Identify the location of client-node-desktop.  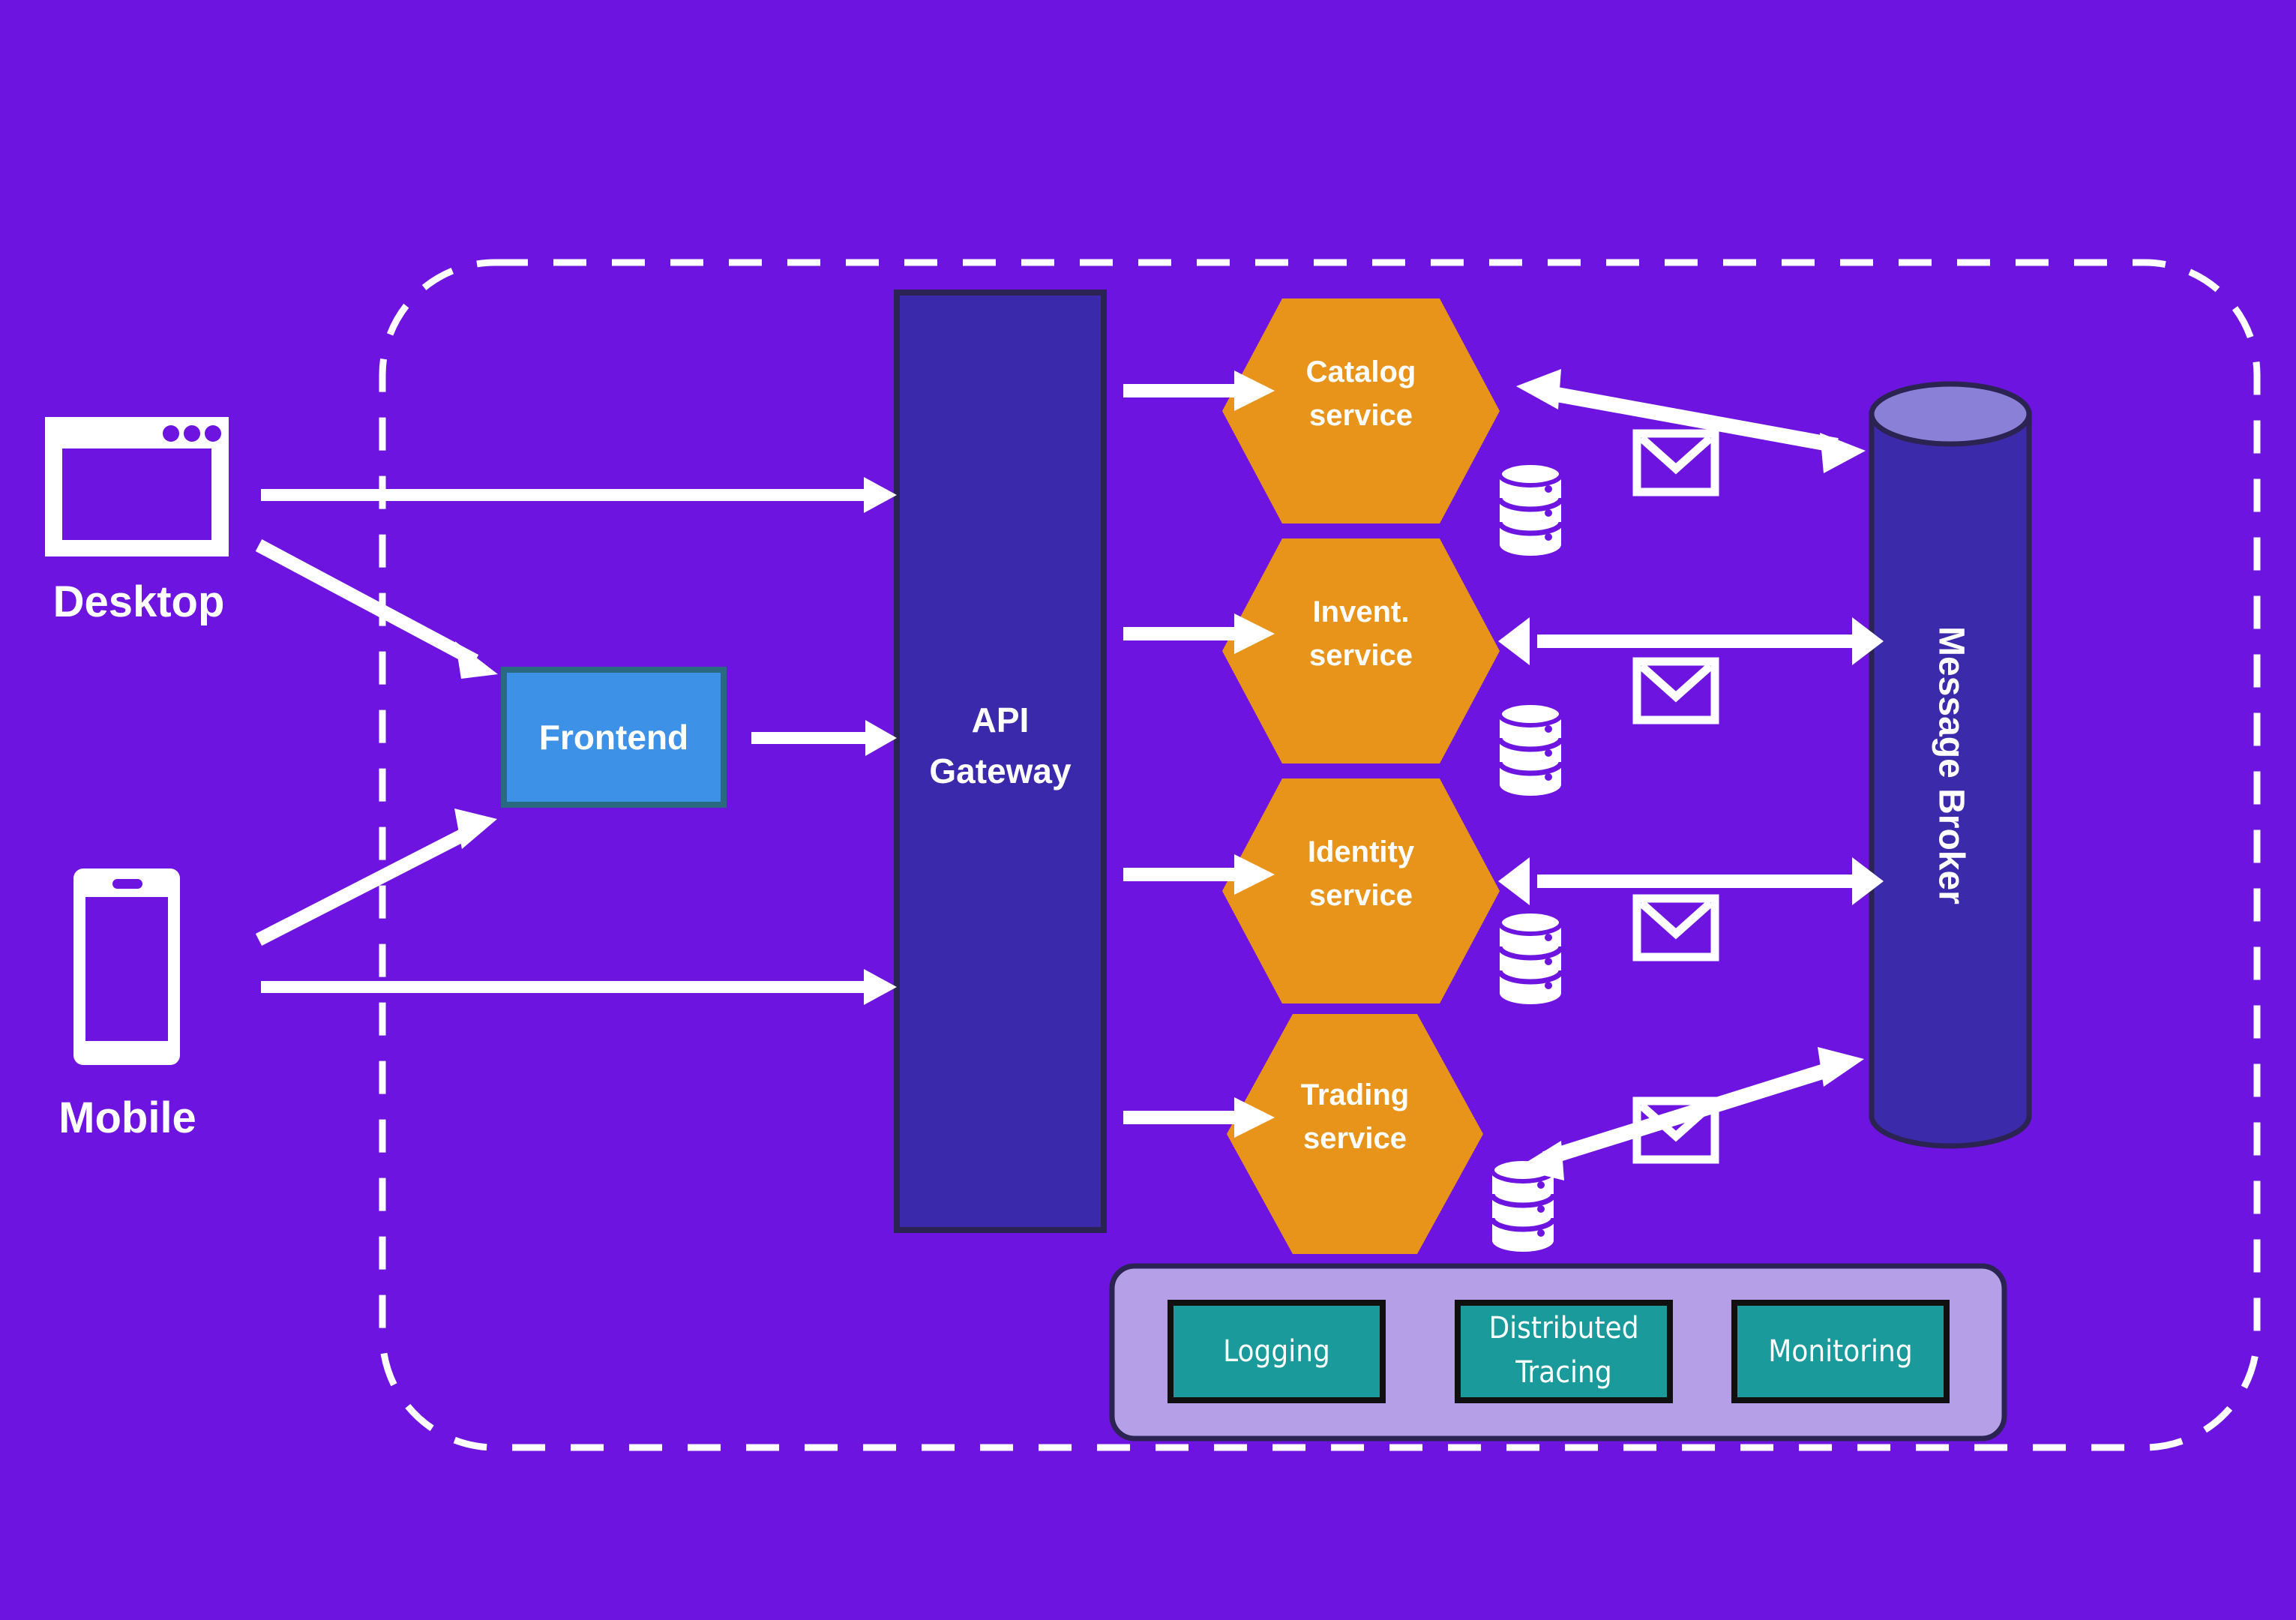
(136, 487).